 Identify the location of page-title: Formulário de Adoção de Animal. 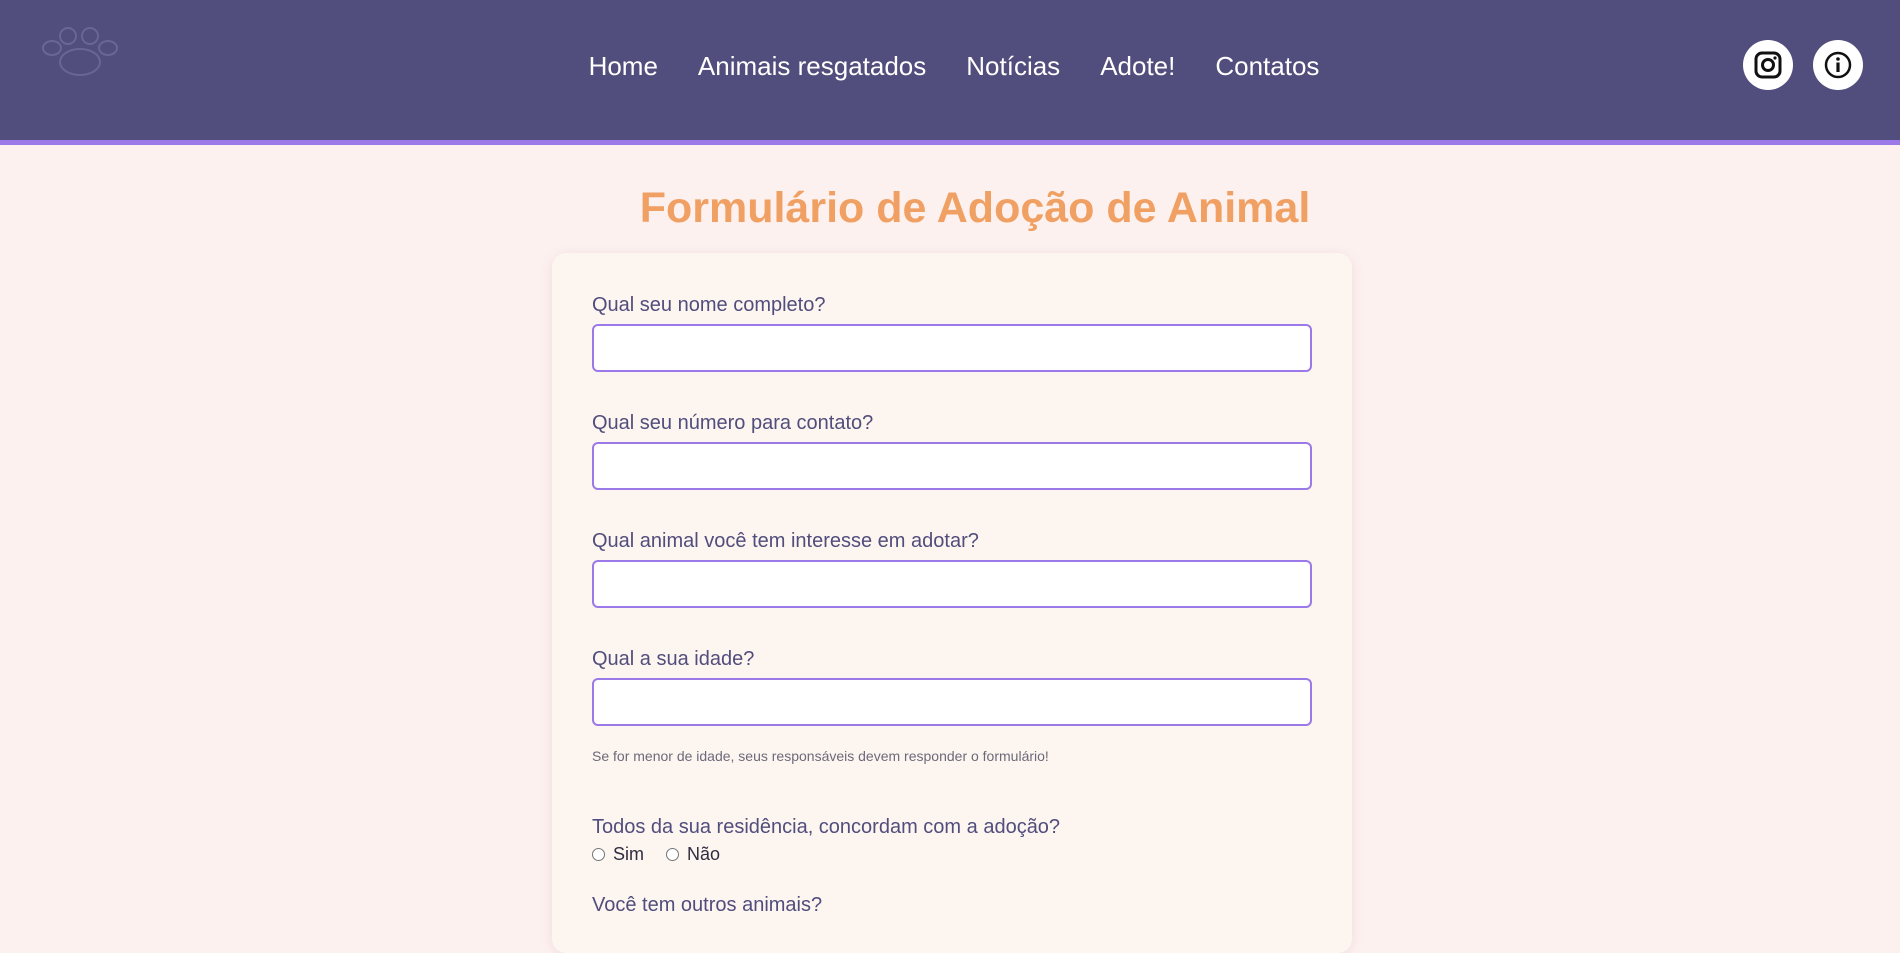
(975, 208).